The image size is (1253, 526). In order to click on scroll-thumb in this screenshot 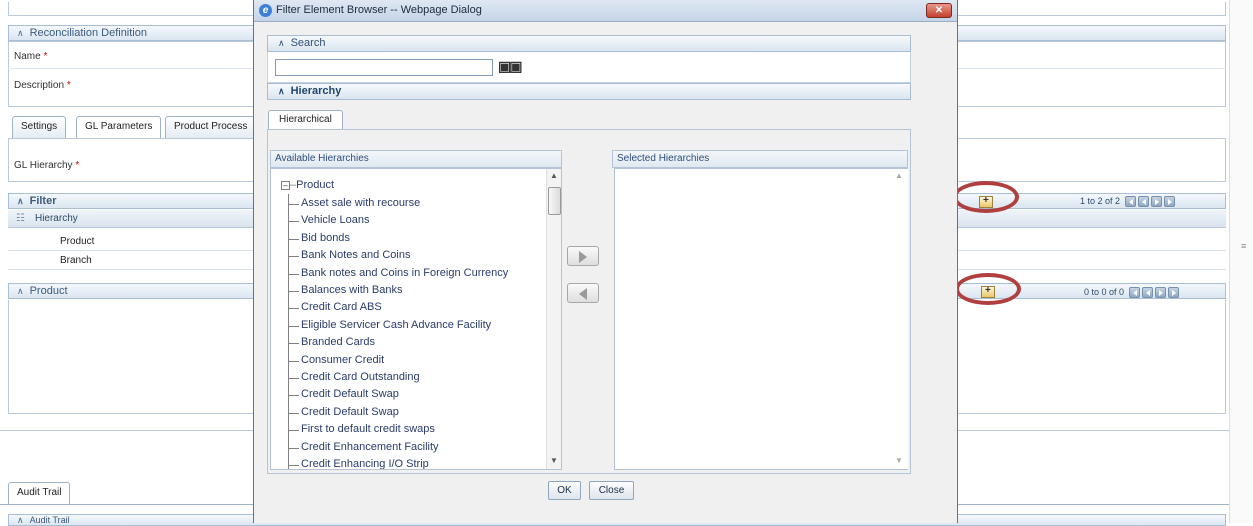, I will do `click(554, 201)`.